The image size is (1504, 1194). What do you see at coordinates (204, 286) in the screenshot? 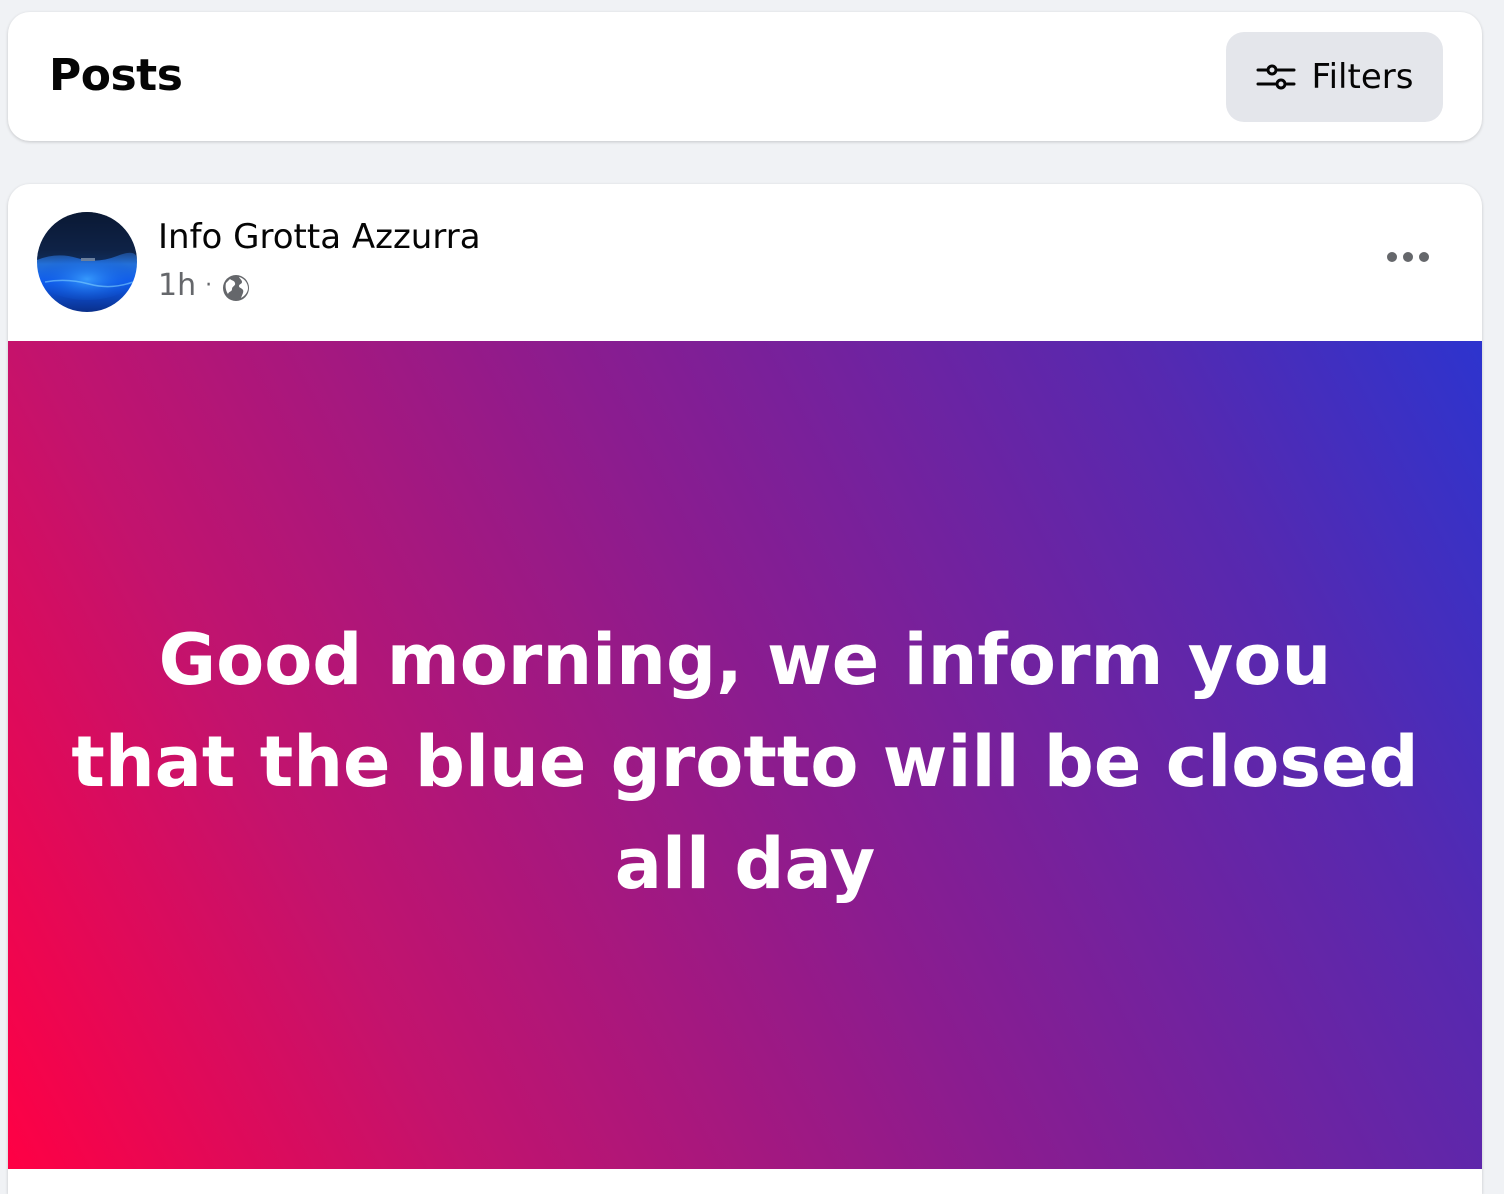
I see `post-meta: 1h ·` at bounding box center [204, 286].